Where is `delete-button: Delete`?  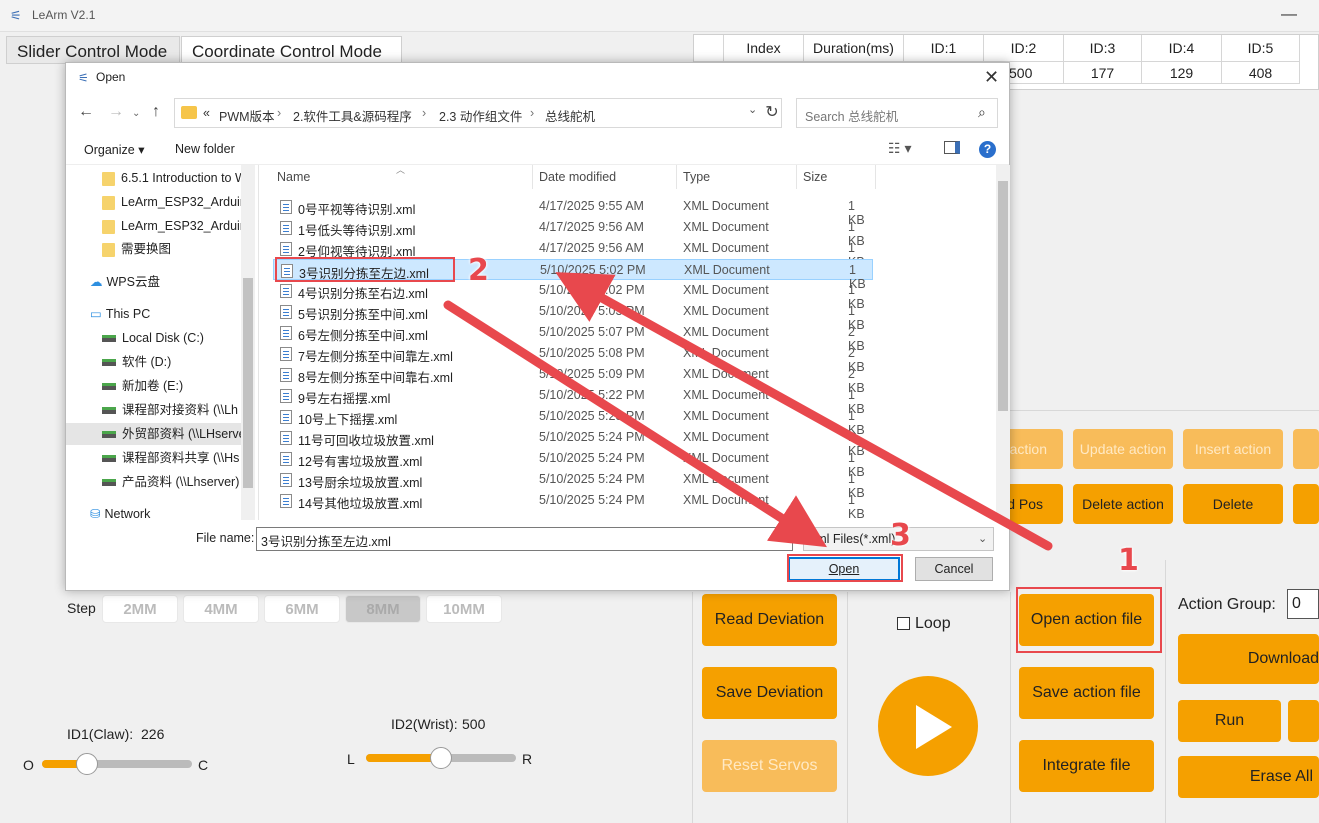
delete-button: Delete is located at coordinates (1233, 504).